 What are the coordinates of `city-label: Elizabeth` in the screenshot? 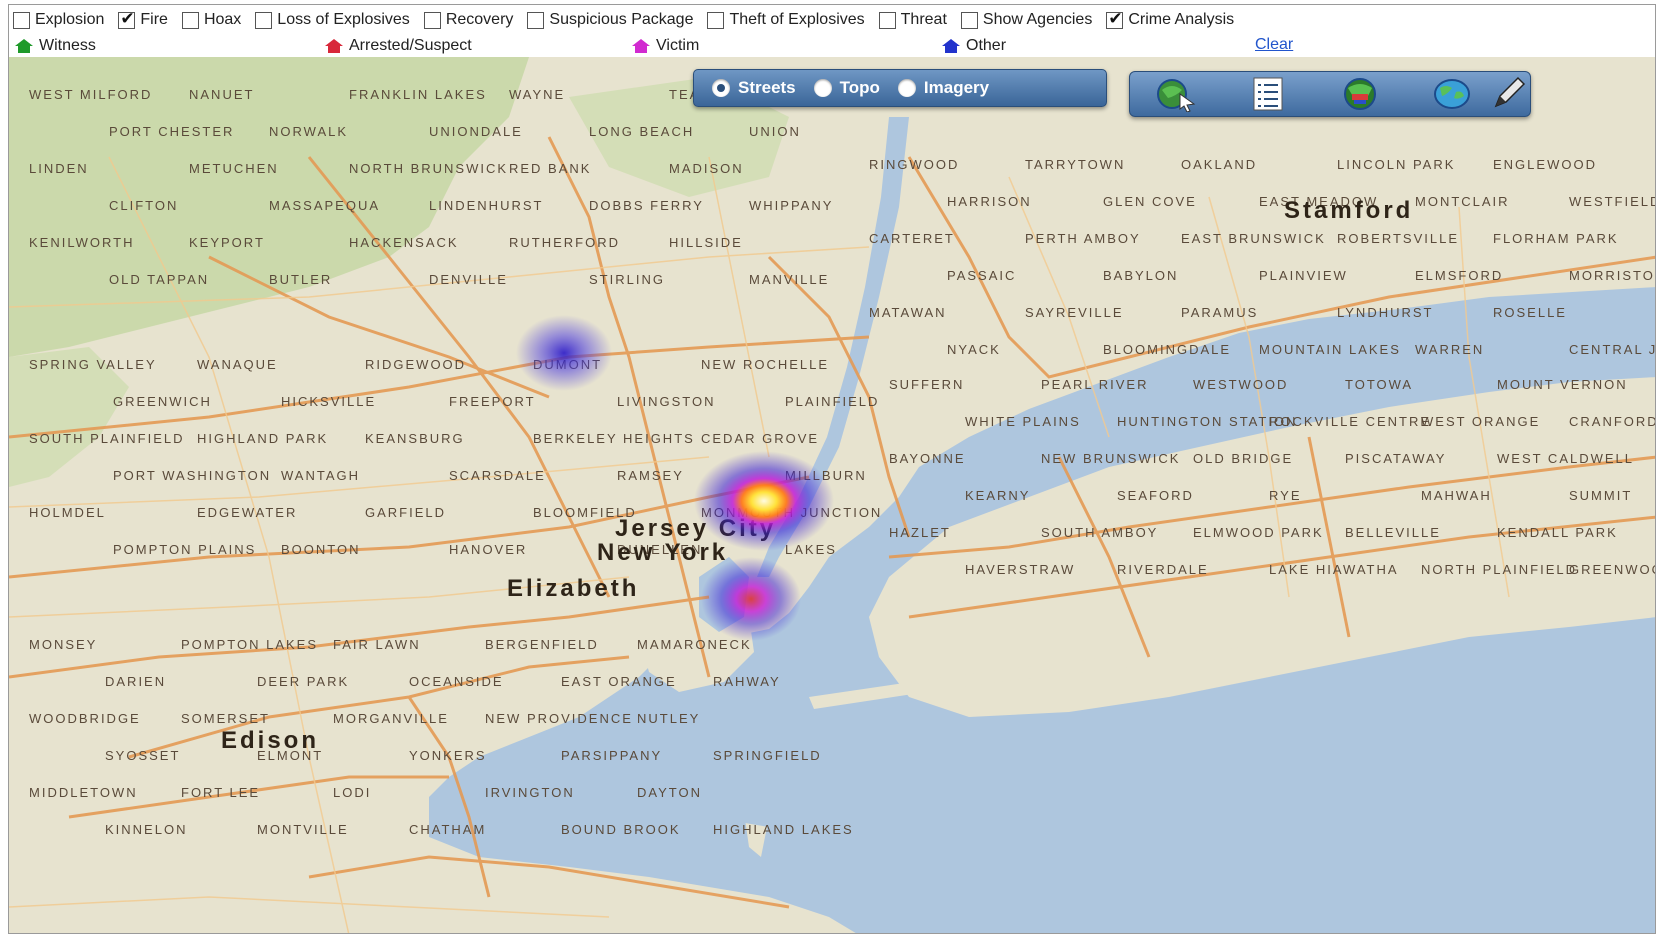 It's located at (573, 588).